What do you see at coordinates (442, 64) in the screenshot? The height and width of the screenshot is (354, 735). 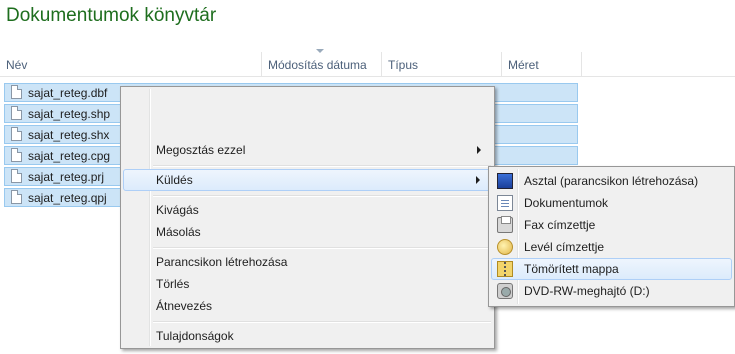 I see `column-header-type: Típus` at bounding box center [442, 64].